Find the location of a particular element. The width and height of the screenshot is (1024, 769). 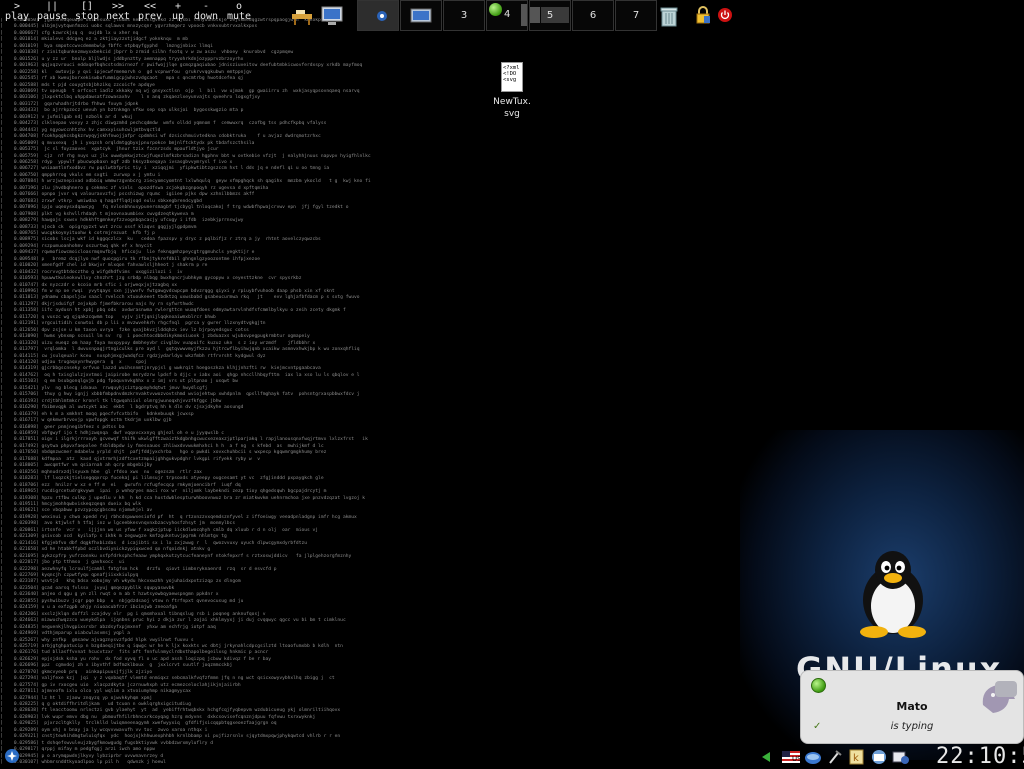

system-tray: US k is located at coordinates (835, 757).